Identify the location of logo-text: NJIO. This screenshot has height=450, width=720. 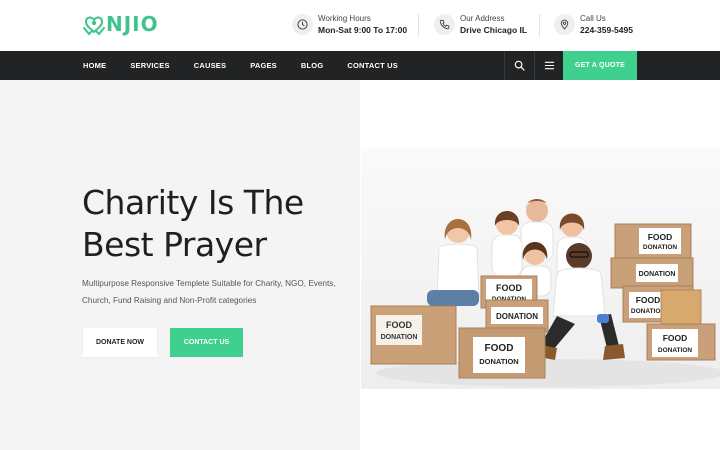
(132, 24).